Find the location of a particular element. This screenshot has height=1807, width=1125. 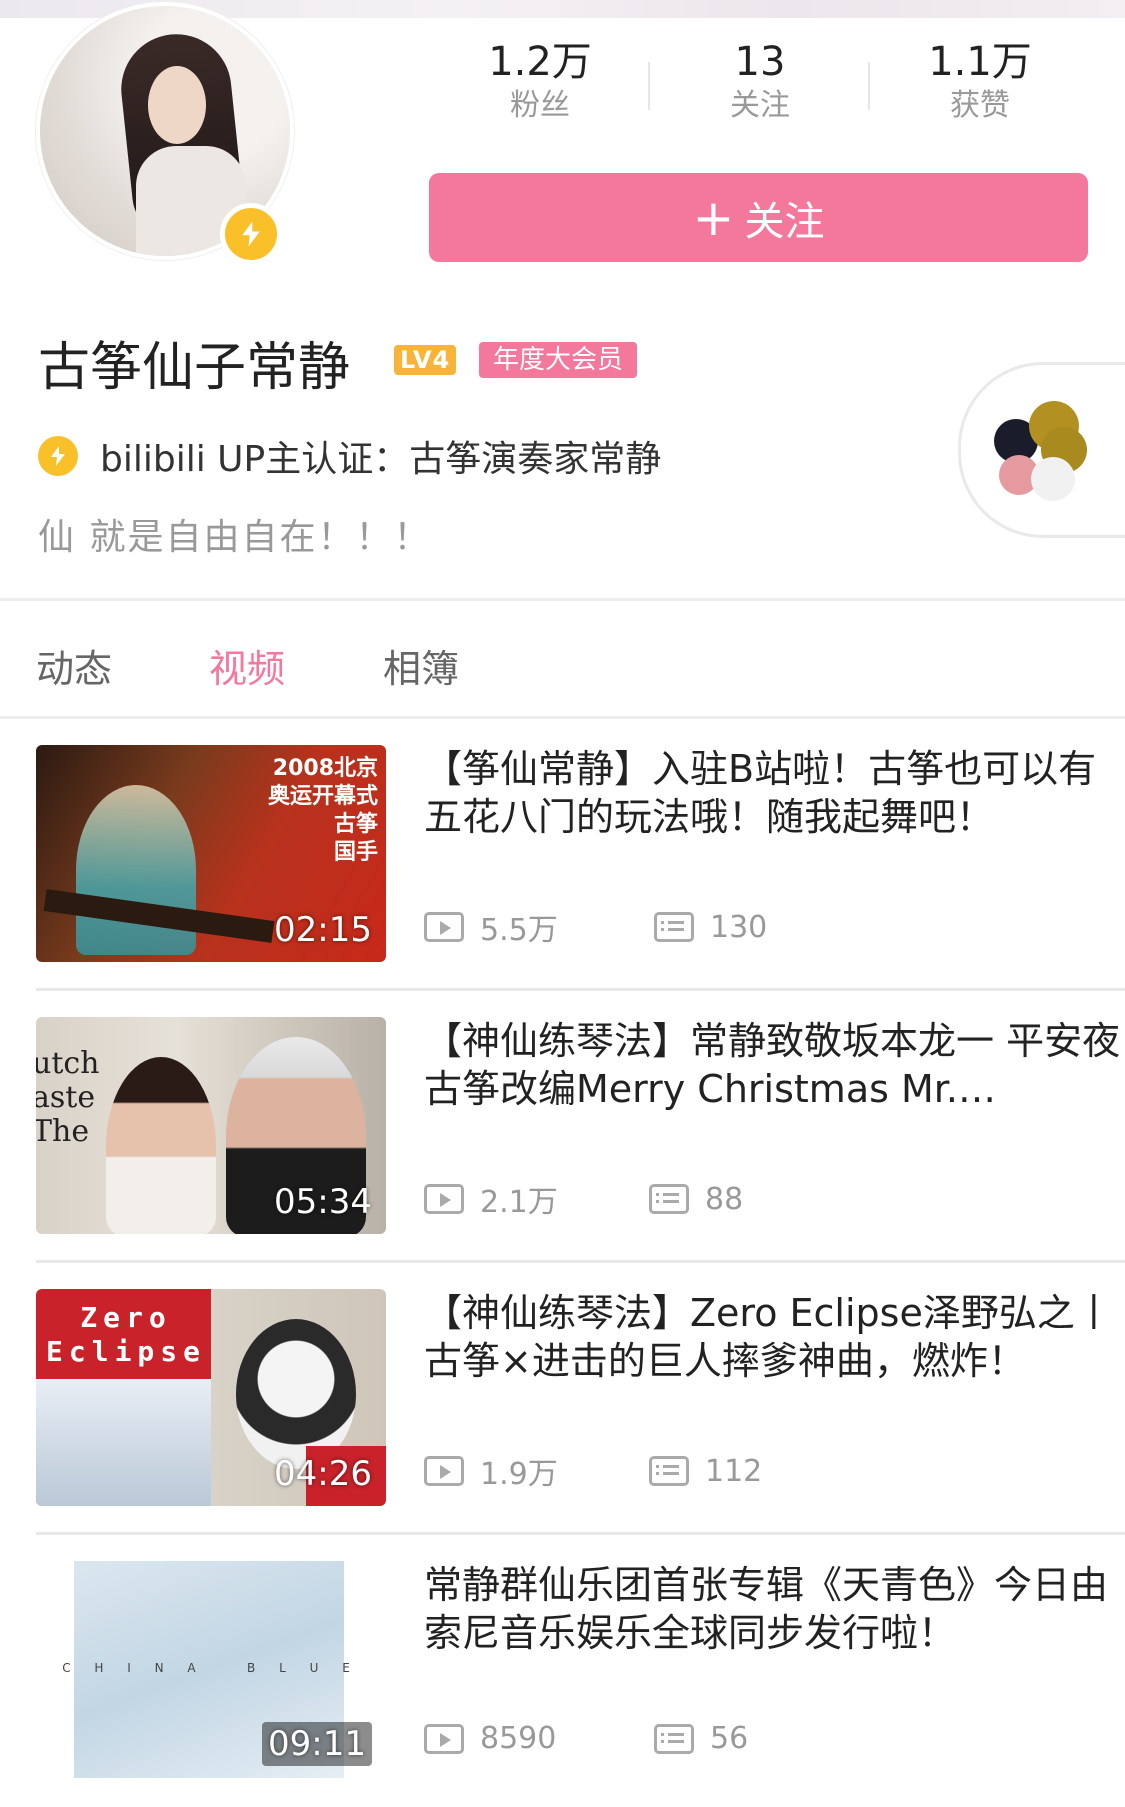

video-duration: 04:26 is located at coordinates (323, 1474).